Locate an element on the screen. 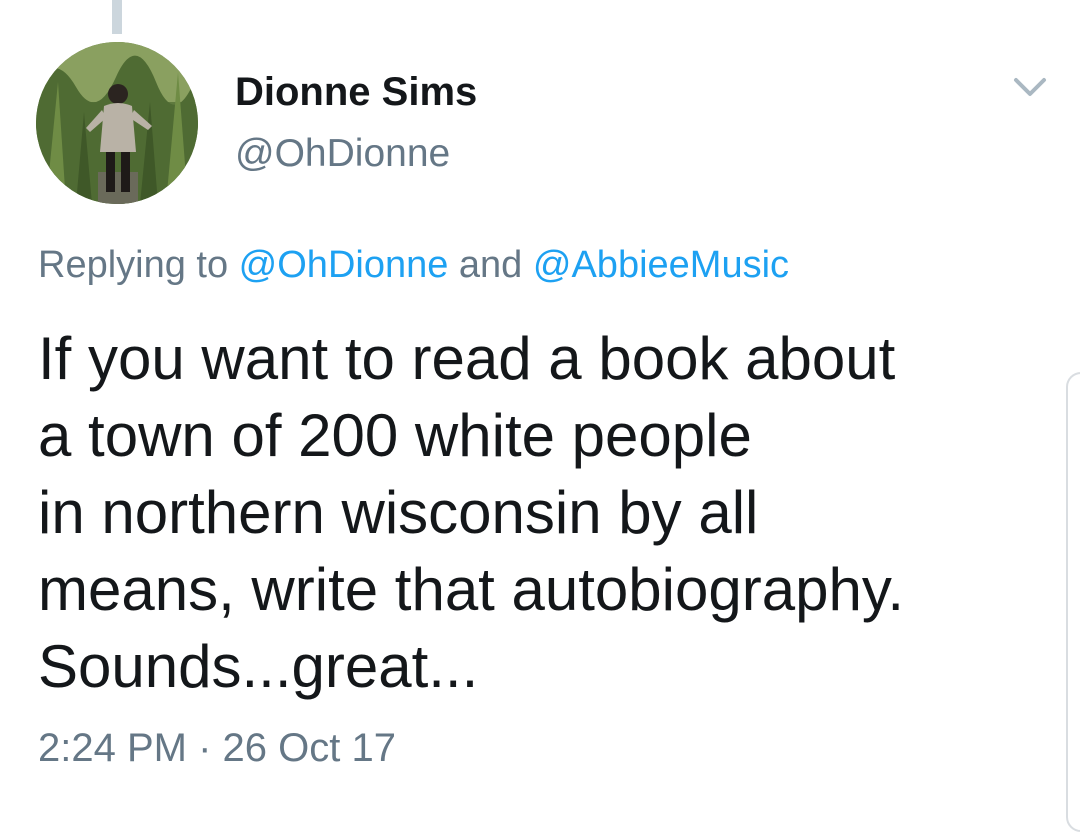 The image size is (1080, 832). reply-mention-link: @AbbieeMusic is located at coordinates (661, 265).